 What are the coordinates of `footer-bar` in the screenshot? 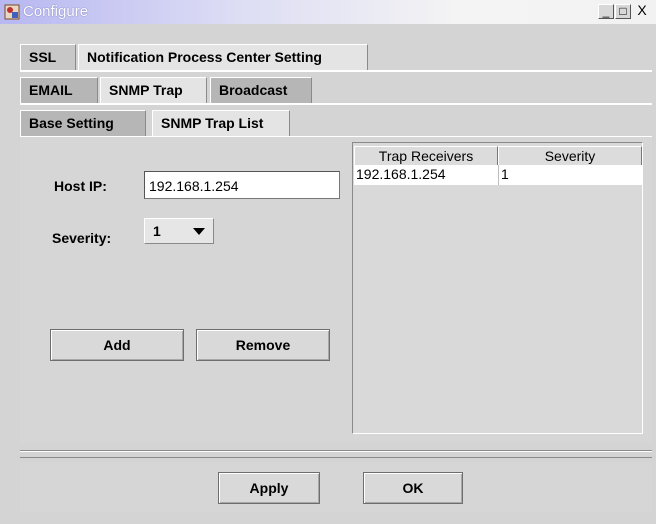 It's located at (336, 487).